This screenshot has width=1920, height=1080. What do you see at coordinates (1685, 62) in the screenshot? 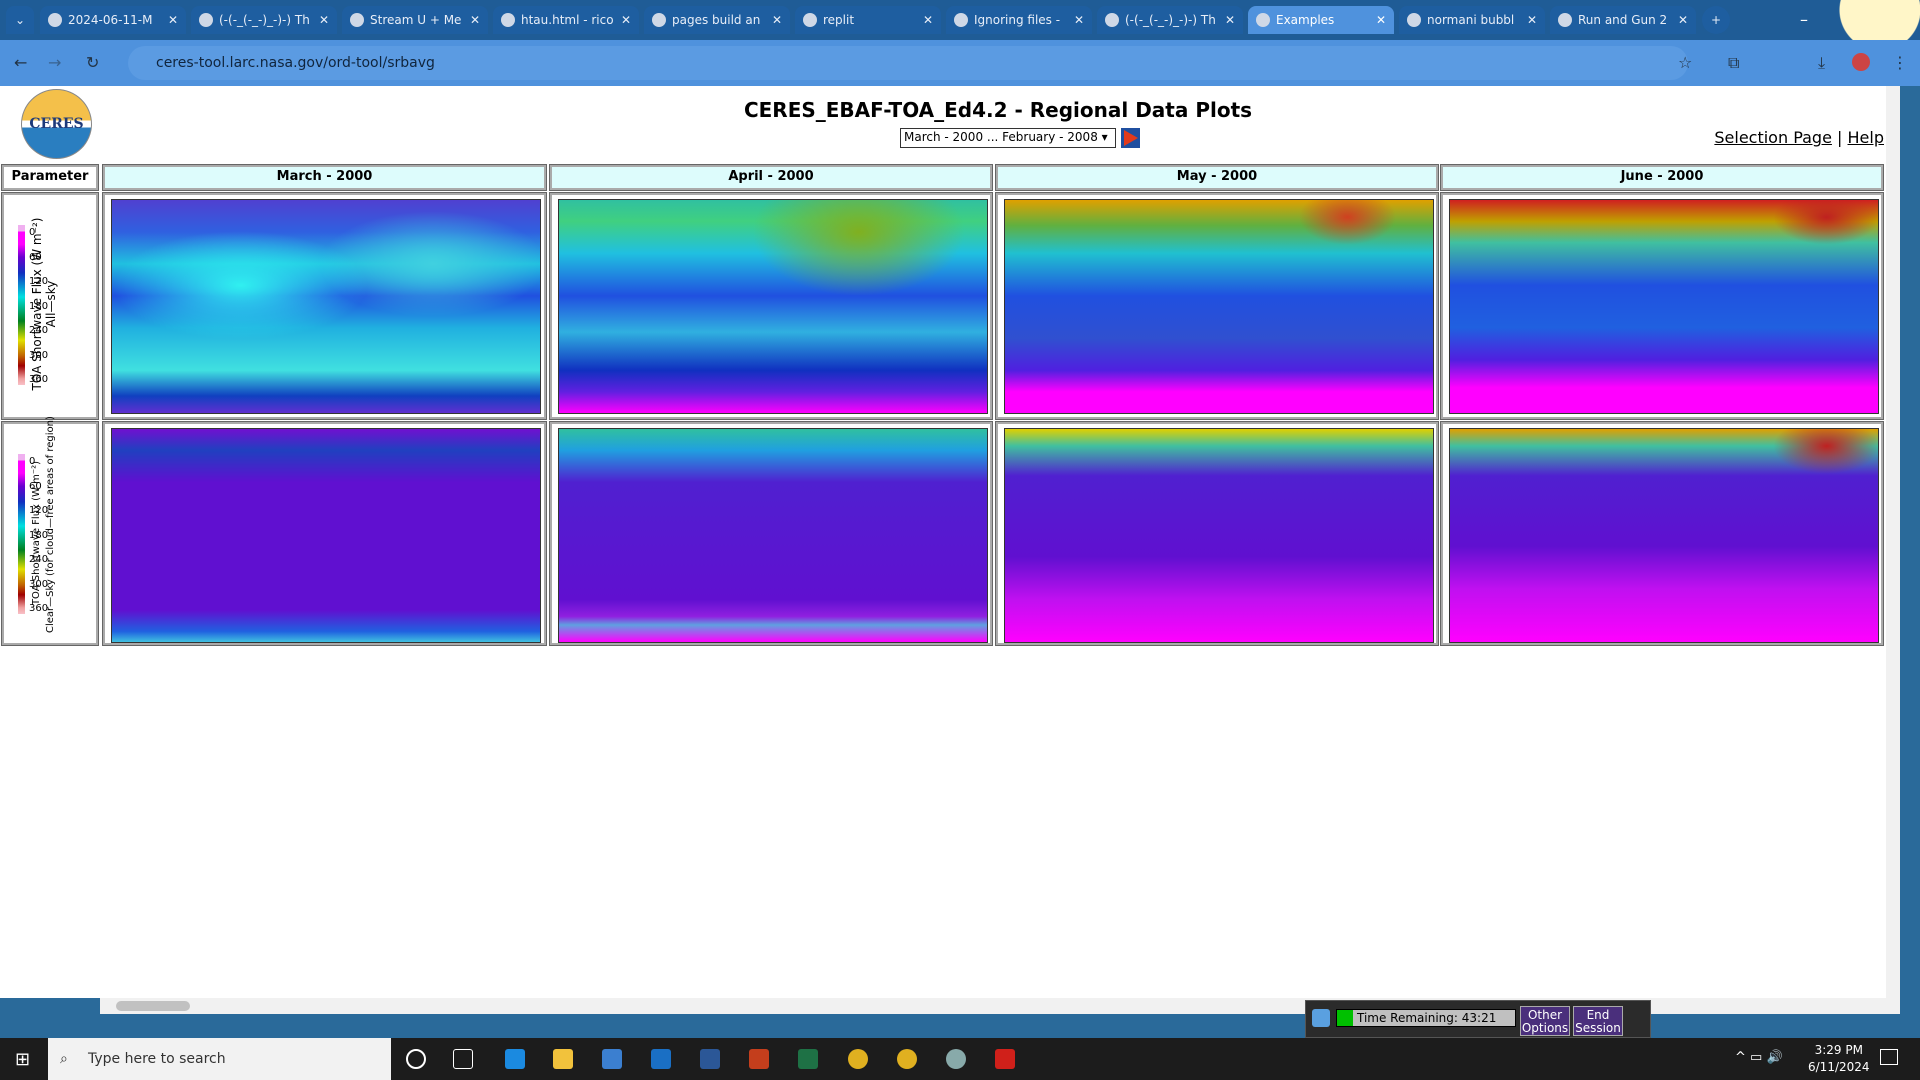
I see `bookmark-star-icon: ☆` at bounding box center [1685, 62].